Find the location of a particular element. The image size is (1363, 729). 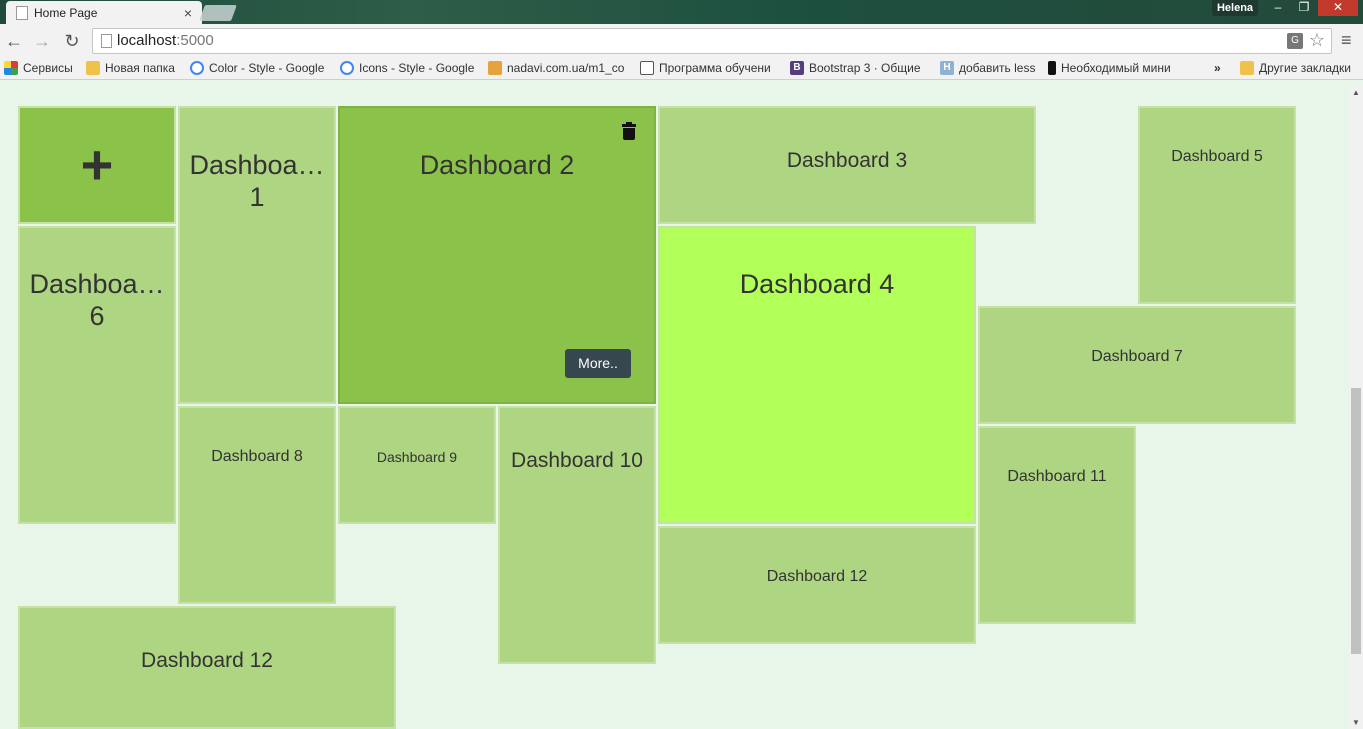

forward-icon: → is located at coordinates (42, 41).